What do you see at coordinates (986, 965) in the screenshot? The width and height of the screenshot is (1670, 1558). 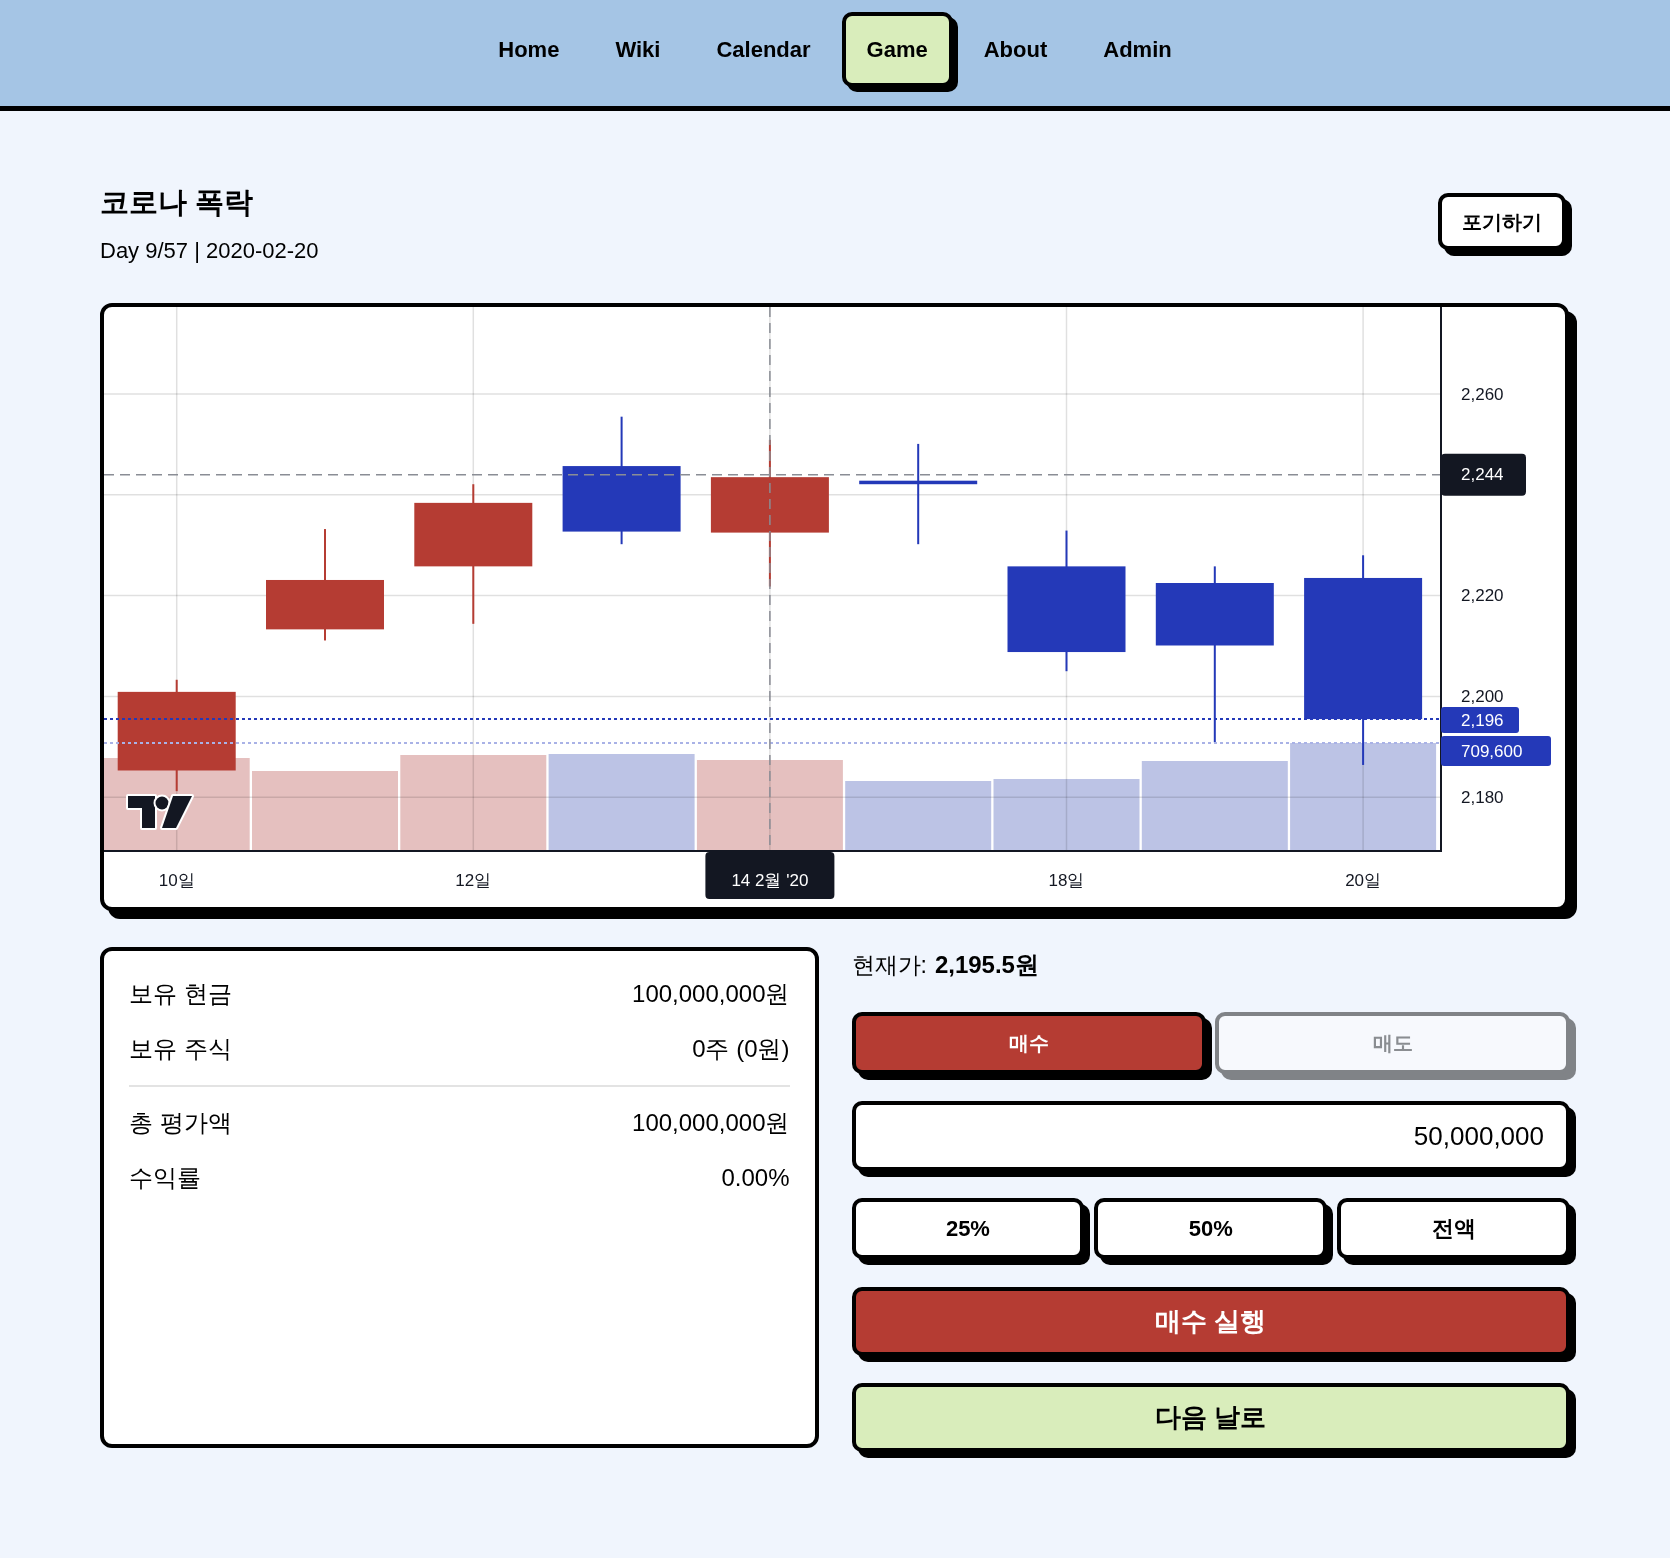 I see `price-value: 2,195.5원` at bounding box center [986, 965].